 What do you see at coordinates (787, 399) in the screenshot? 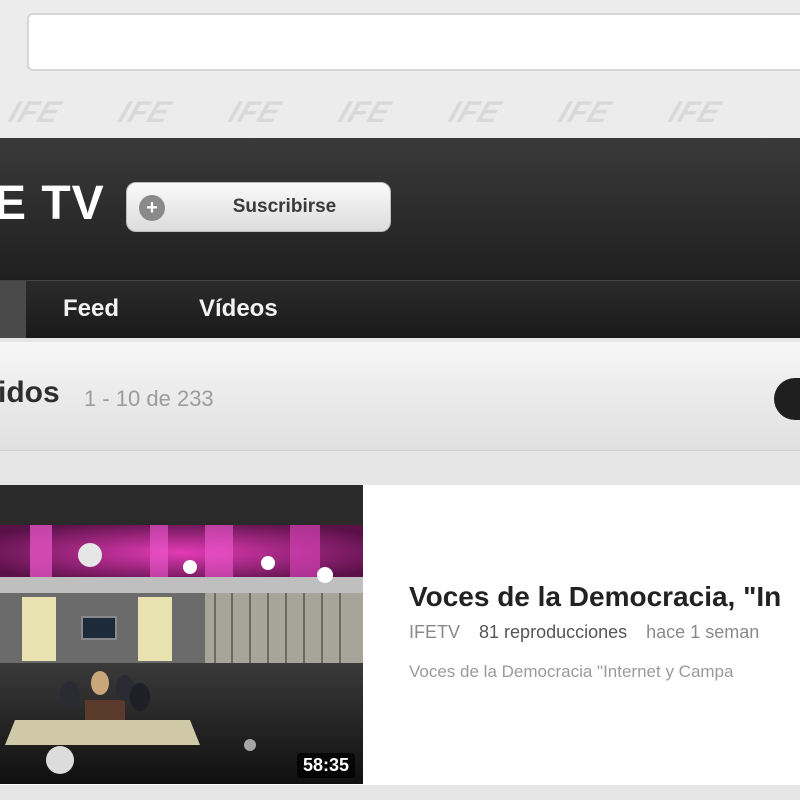
I see `view-toggle-button` at bounding box center [787, 399].